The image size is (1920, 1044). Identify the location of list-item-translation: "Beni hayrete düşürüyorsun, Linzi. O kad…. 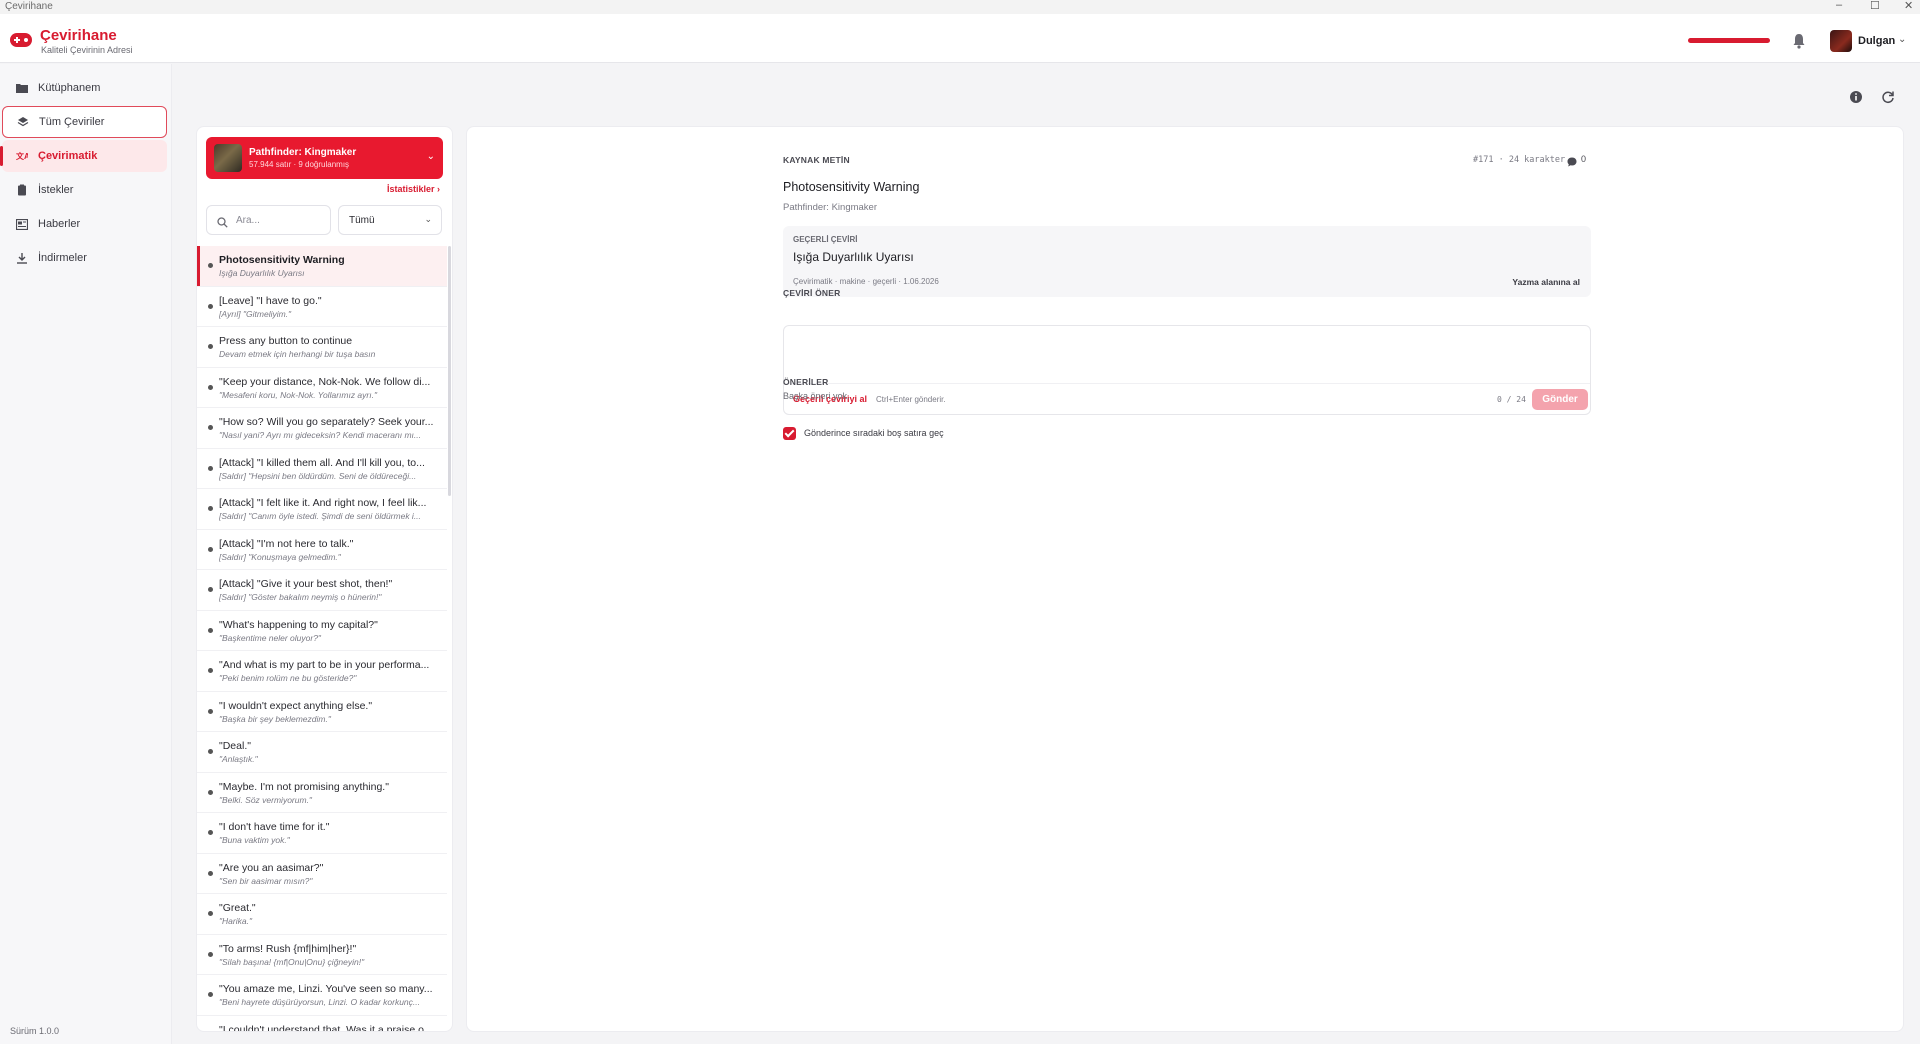
(319, 1002).